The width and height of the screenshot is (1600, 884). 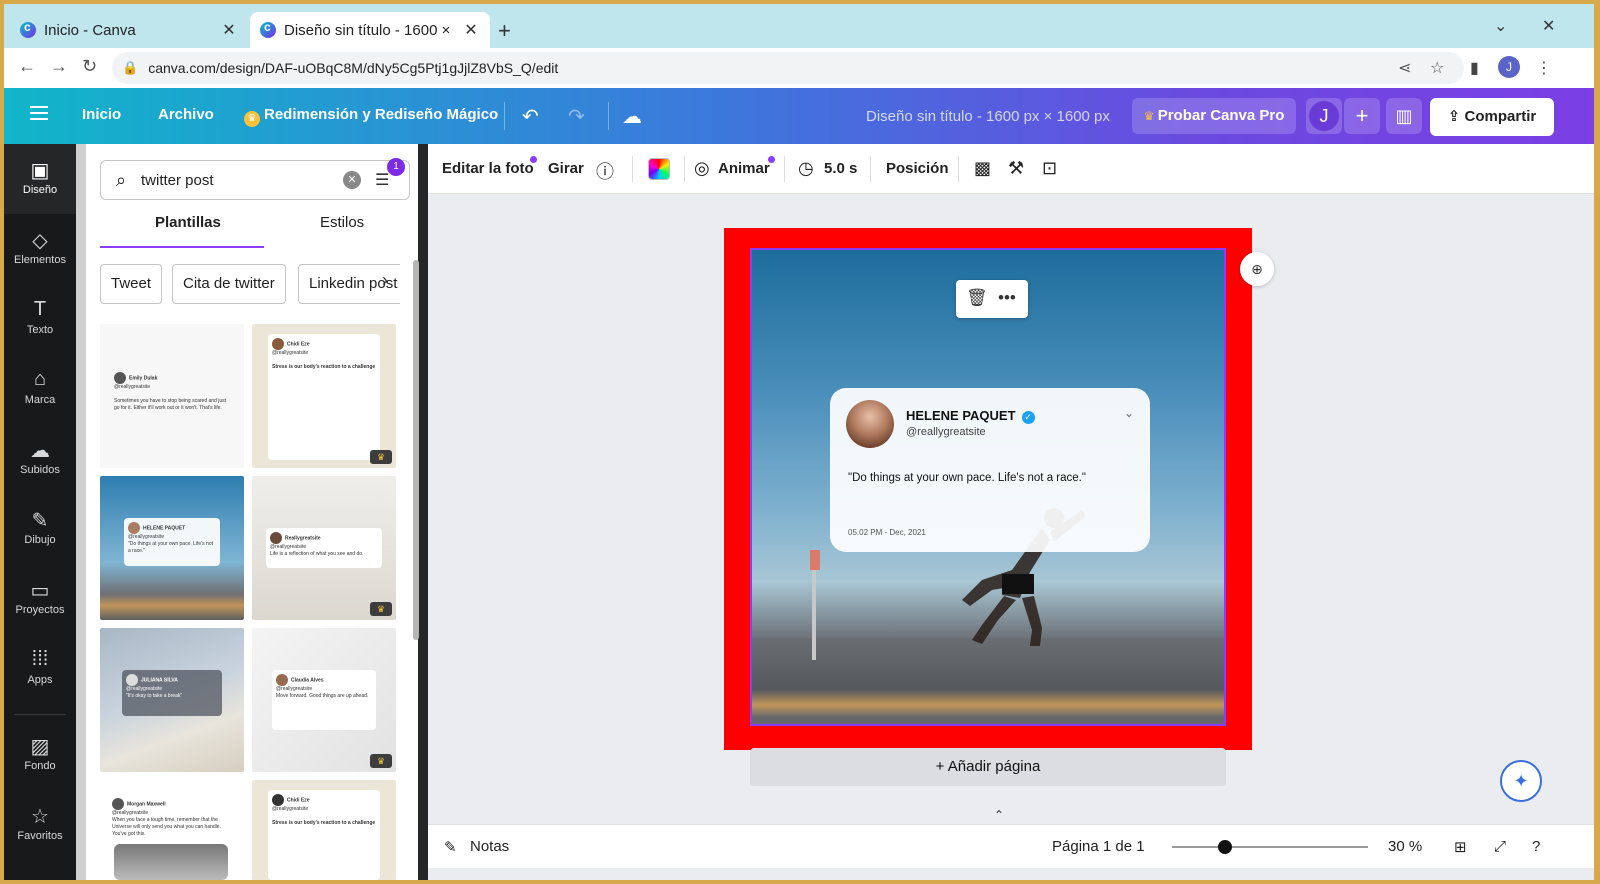 I want to click on template-text: "It's okay to take a break", so click(x=154, y=696).